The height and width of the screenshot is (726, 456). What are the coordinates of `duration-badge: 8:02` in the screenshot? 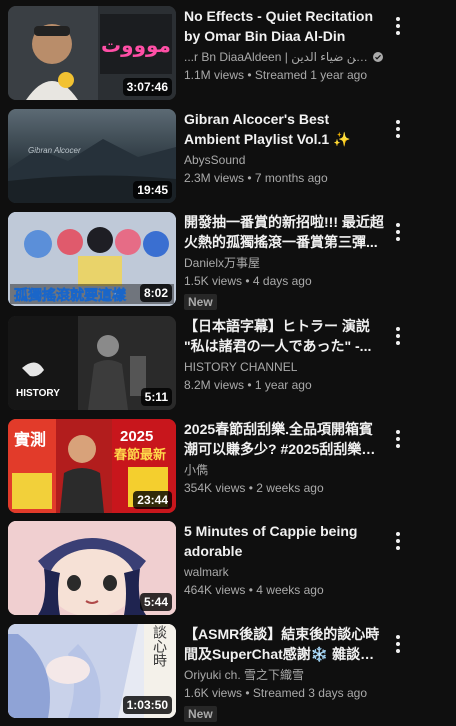 It's located at (155, 293).